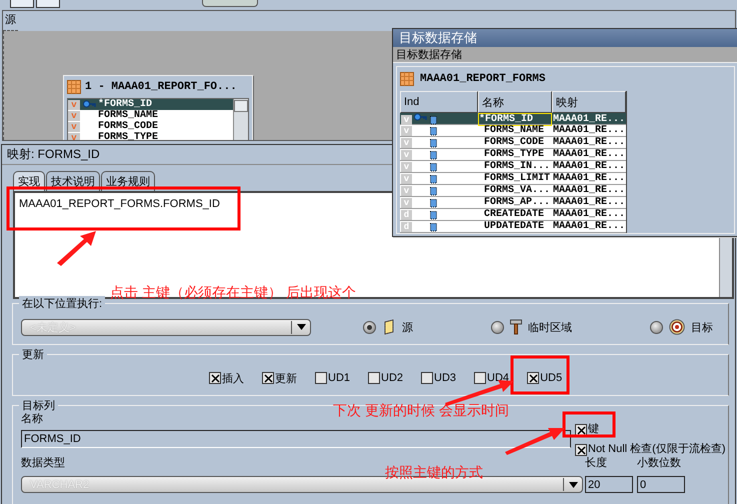  What do you see at coordinates (339, 378) in the screenshot?
I see `checkbox-label: UD1` at bounding box center [339, 378].